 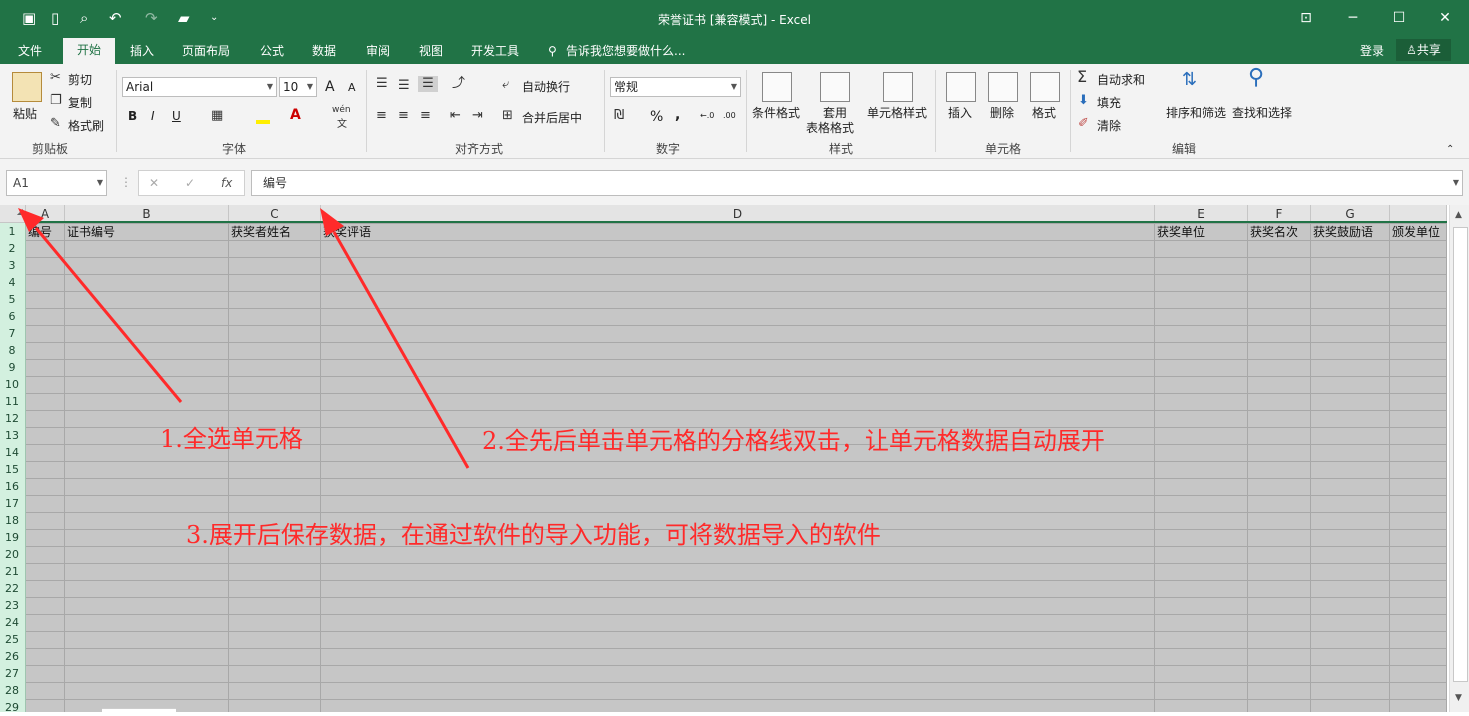 What do you see at coordinates (332, 222) in the screenshot?
I see `arrow-2-head` at bounding box center [332, 222].